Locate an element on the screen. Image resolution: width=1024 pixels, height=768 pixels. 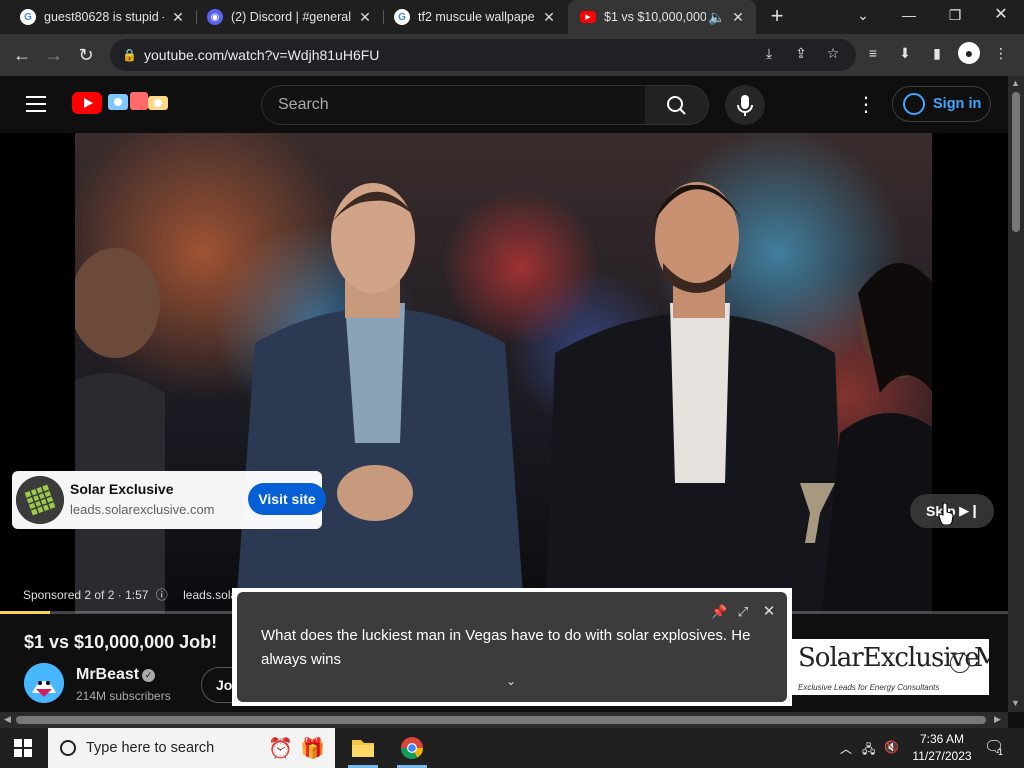
ad-domain: leads.solarexclusive.com is located at coordinates (142, 509).